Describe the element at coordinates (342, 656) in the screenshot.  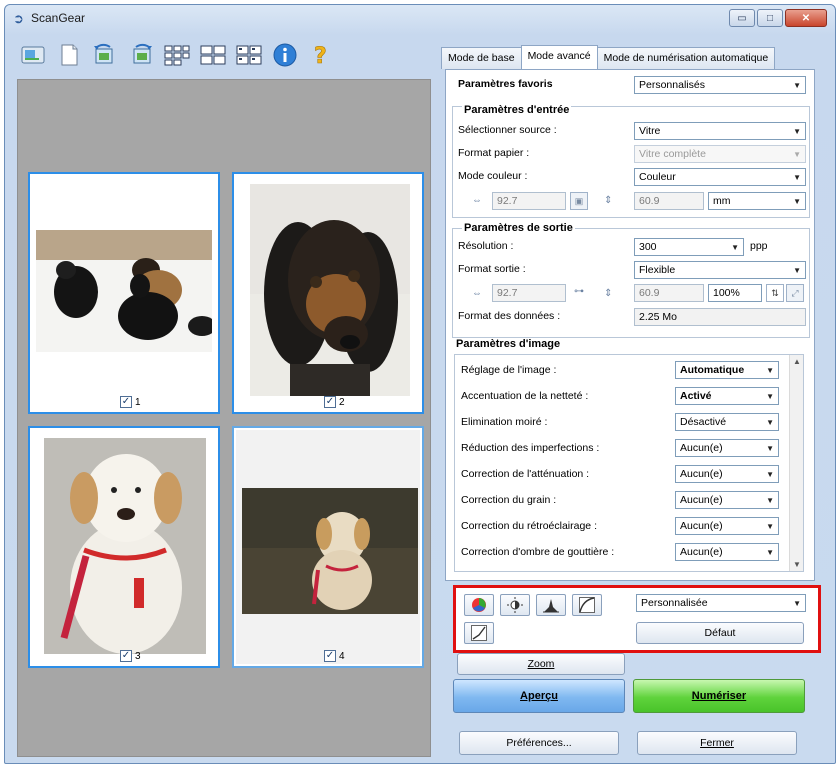
I see `thumbnail-4-label: 4` at that location.